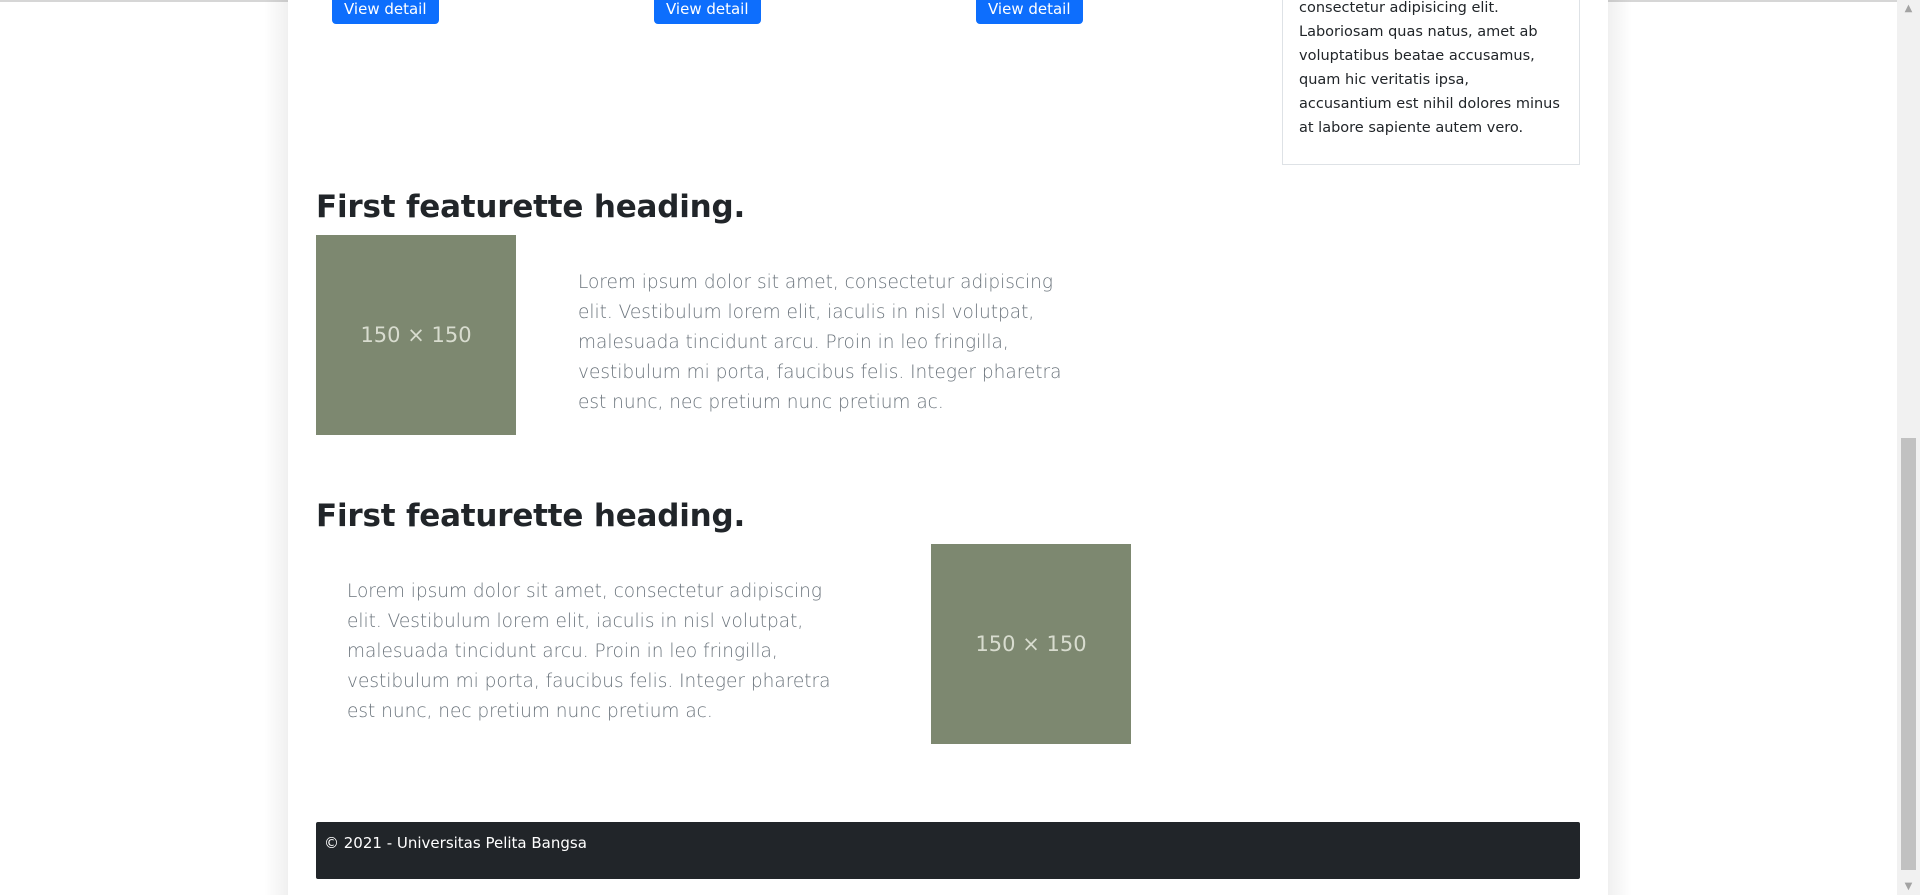 This screenshot has width=1920, height=895. I want to click on featurette-image-1: 150 × 150, so click(416, 335).